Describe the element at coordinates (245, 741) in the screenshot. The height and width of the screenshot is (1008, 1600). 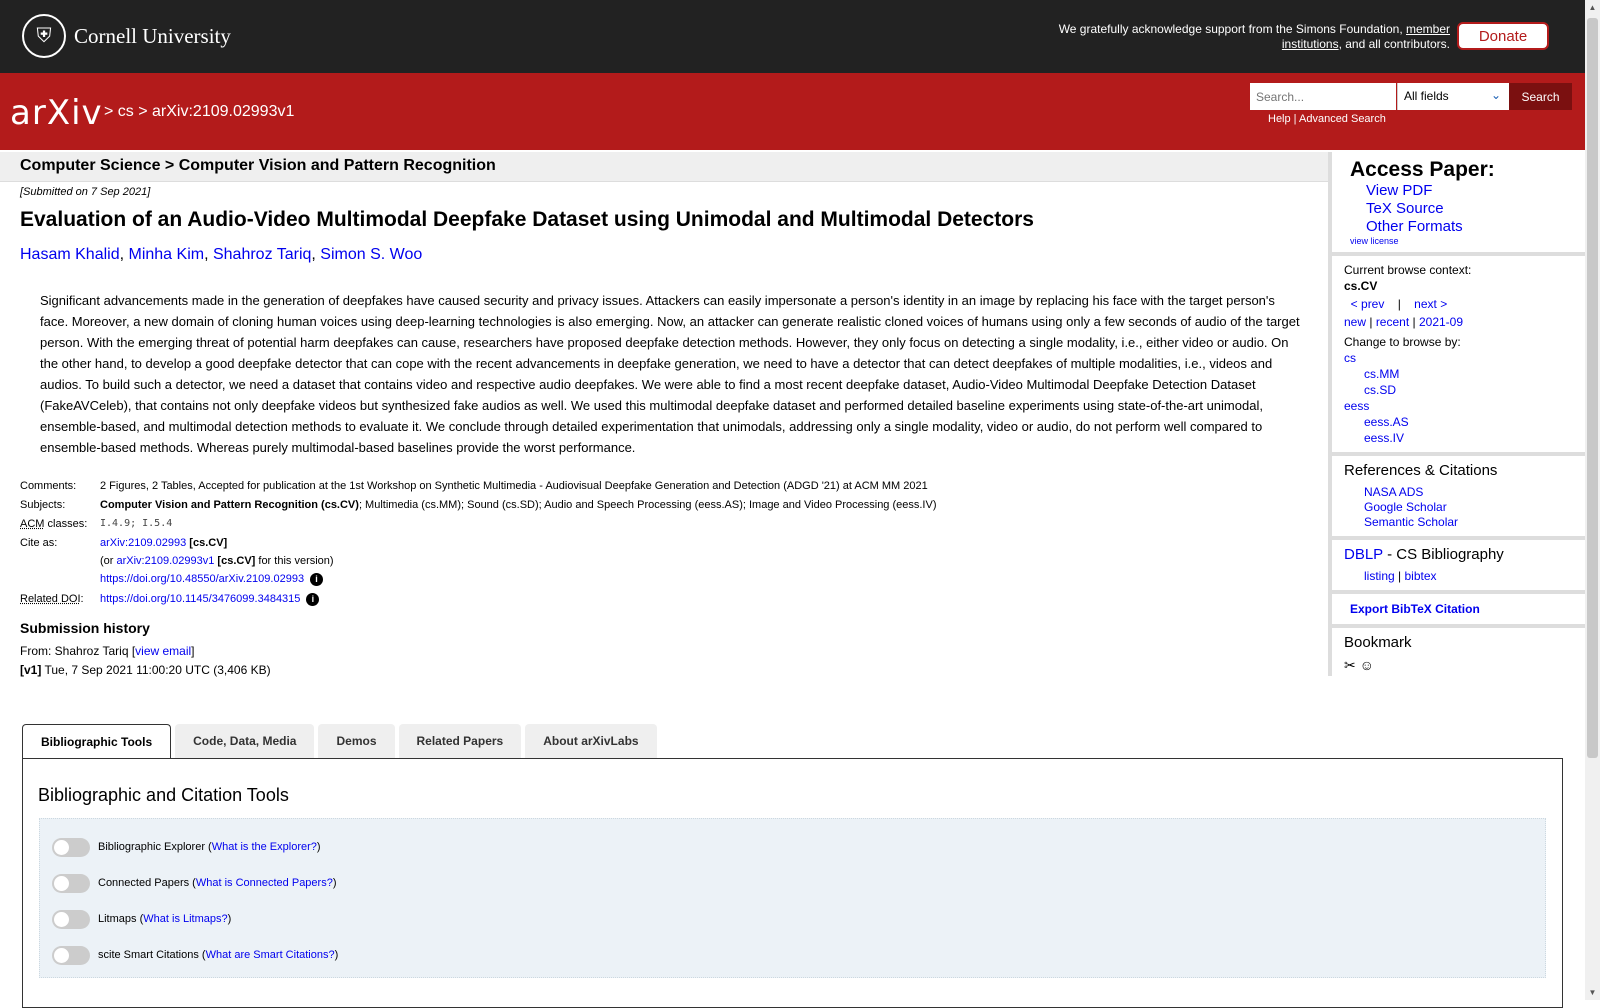
I see `tab-code-data-media: Code, Data, Media` at that location.